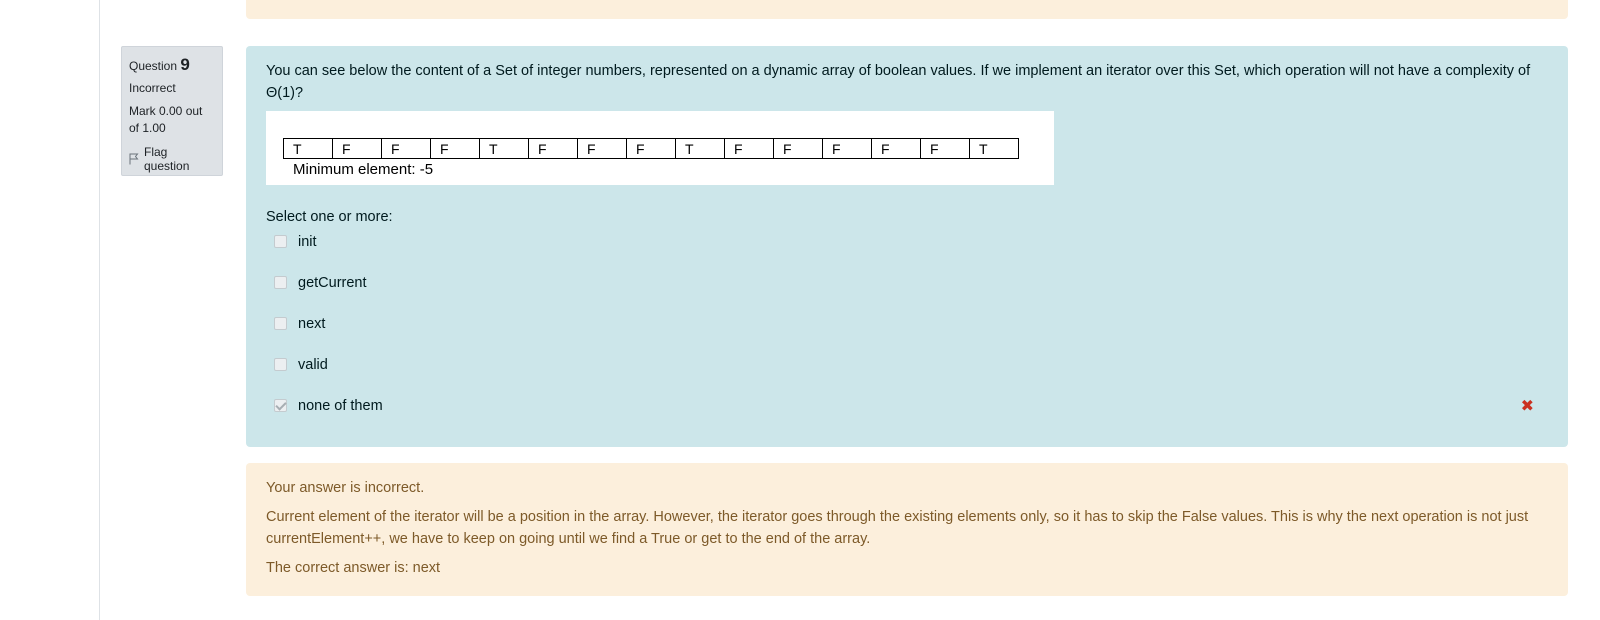  What do you see at coordinates (313, 365) in the screenshot?
I see `option-valid-label: valid` at bounding box center [313, 365].